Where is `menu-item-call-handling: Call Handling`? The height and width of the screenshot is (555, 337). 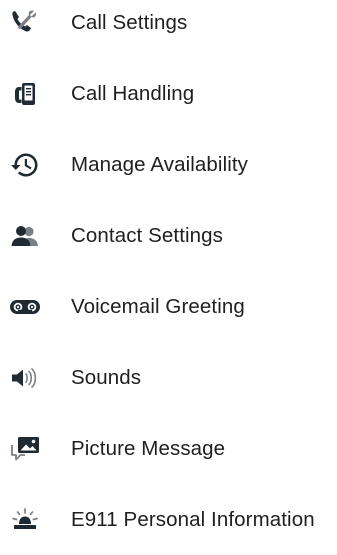
menu-item-call-handling: Call Handling is located at coordinates (168, 93).